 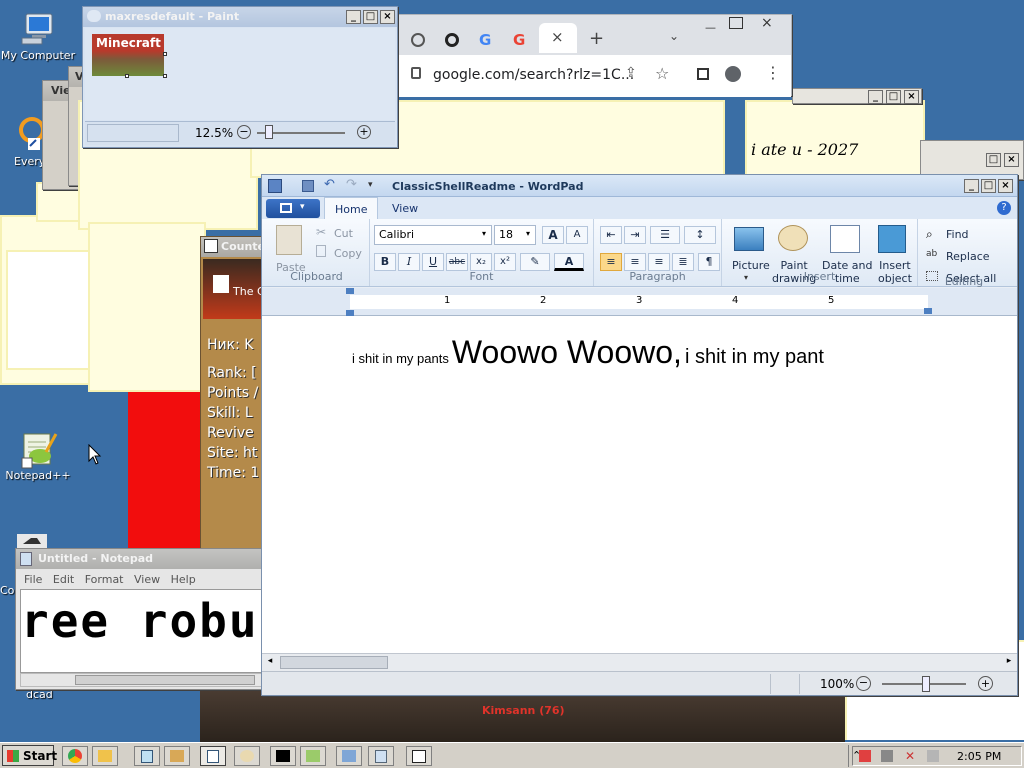 I want to click on save-icon, so click(x=308, y=186).